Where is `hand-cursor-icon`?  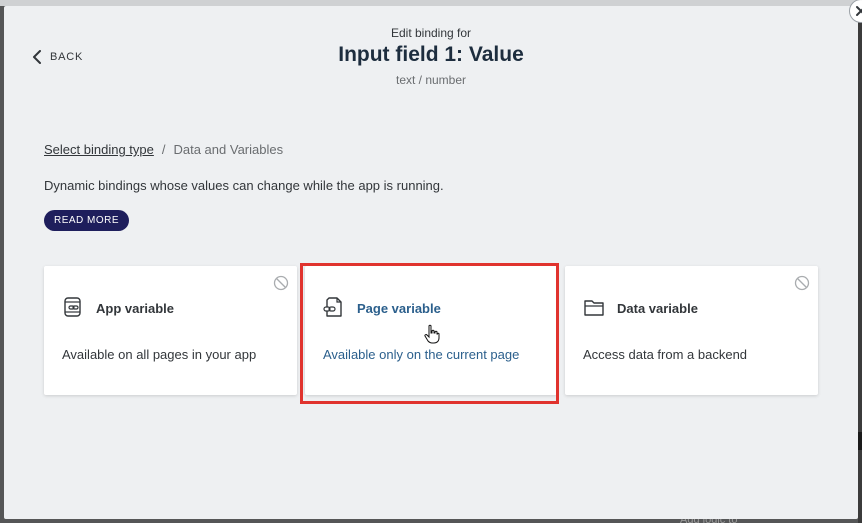
hand-cursor-icon is located at coordinates (432, 334).